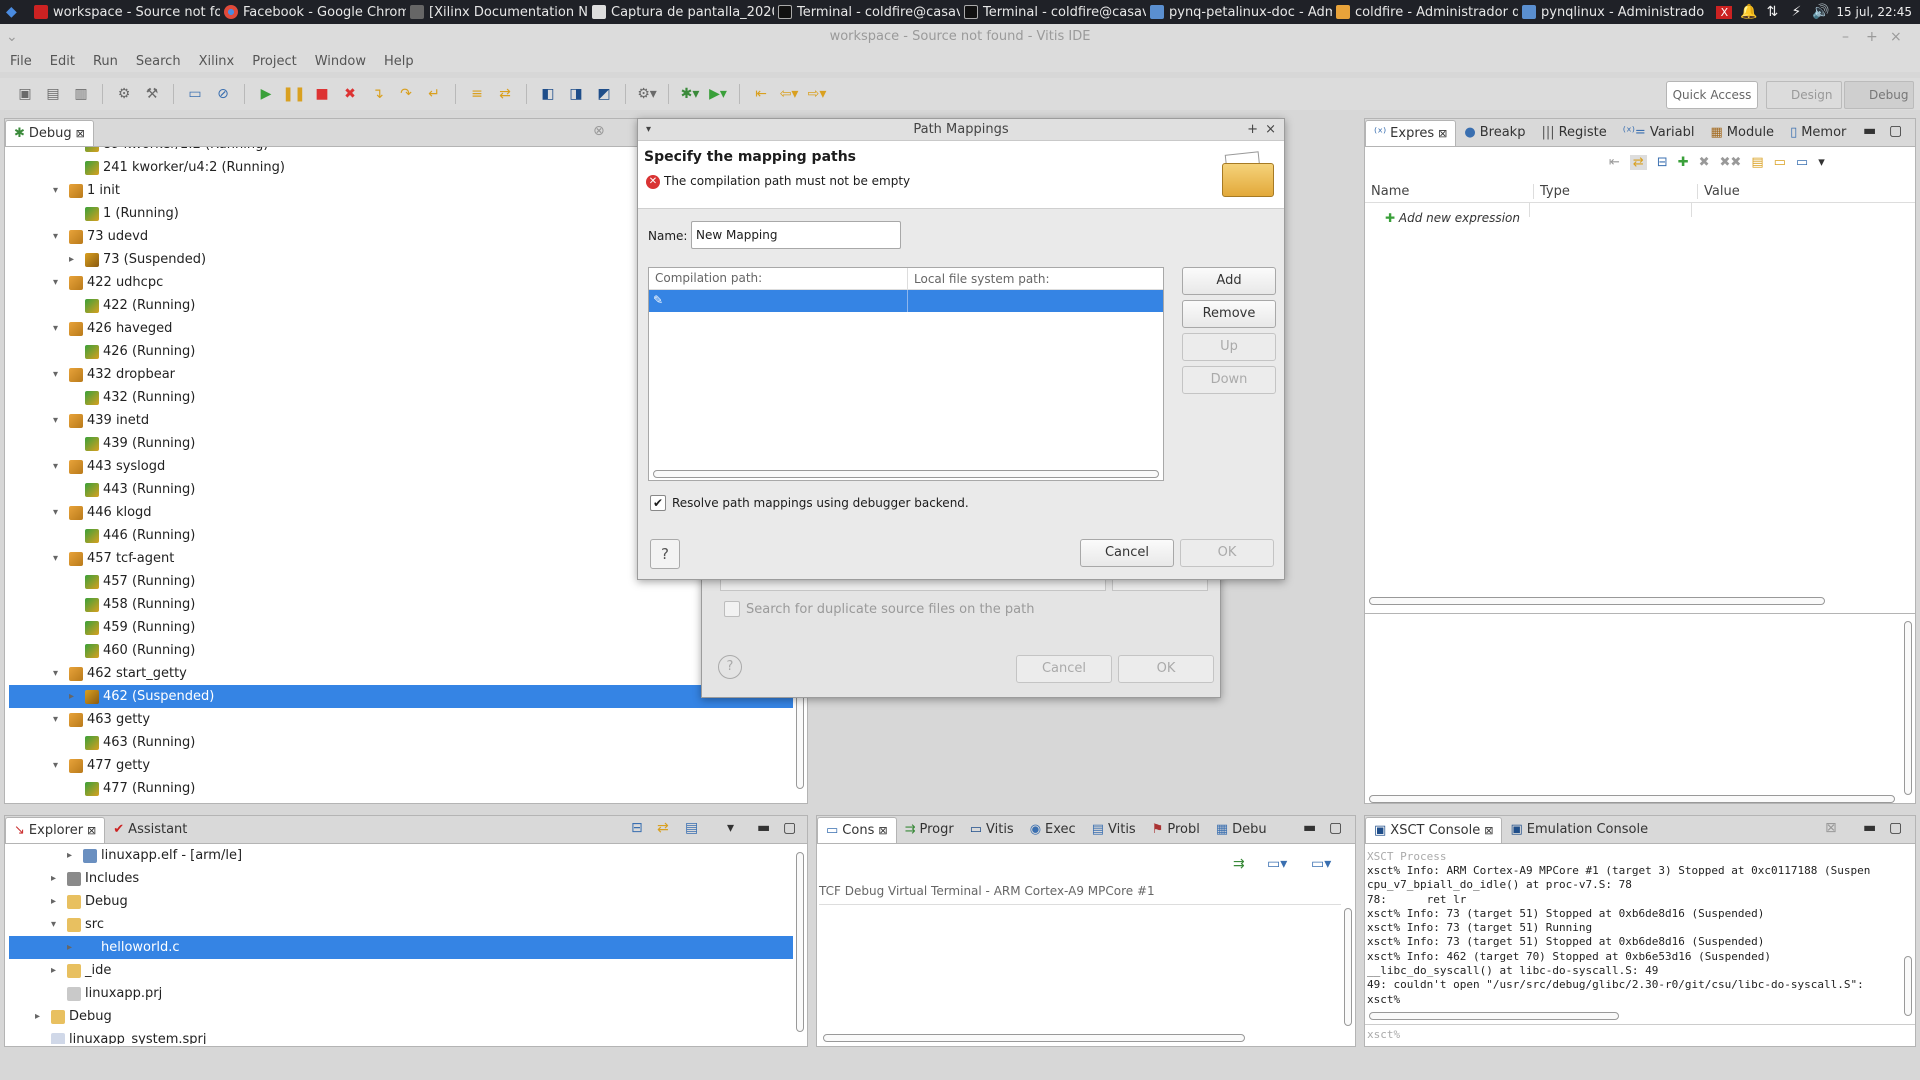 The height and width of the screenshot is (1080, 1920). What do you see at coordinates (1831, 828) in the screenshot?
I see `clear-console-icon: ⊠` at bounding box center [1831, 828].